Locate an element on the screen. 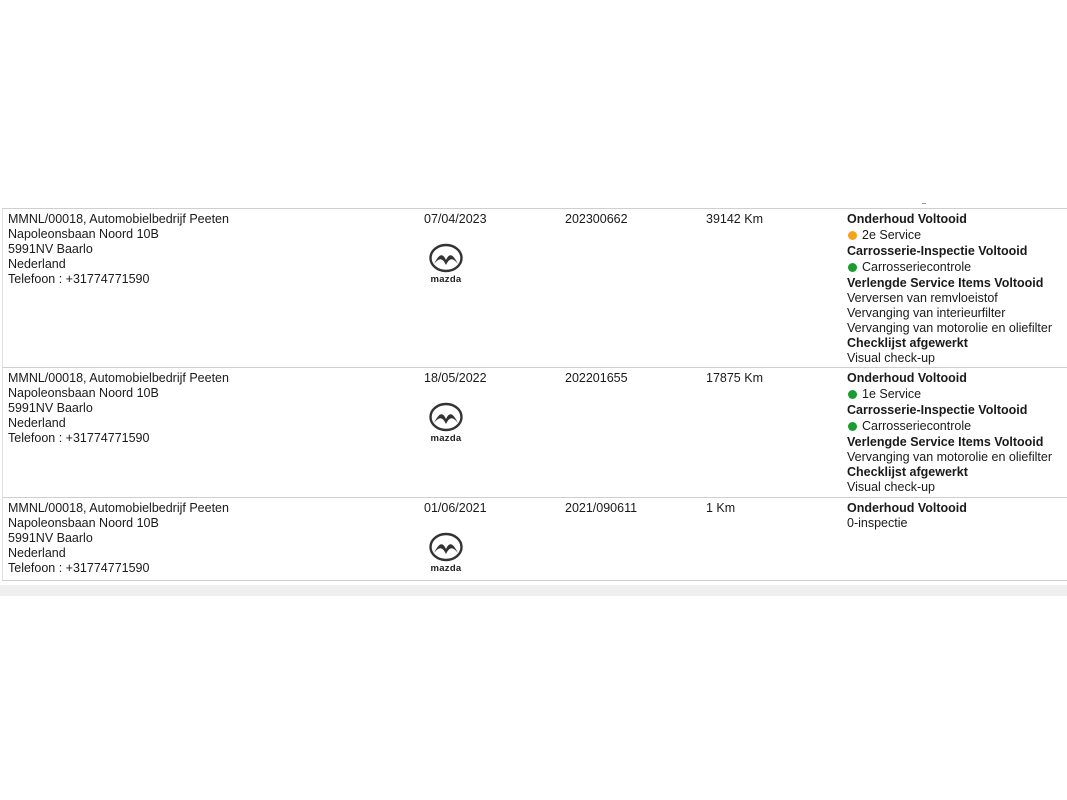 The width and height of the screenshot is (1067, 800). status-item-label: Vervanging van interieurfilter is located at coordinates (926, 313).